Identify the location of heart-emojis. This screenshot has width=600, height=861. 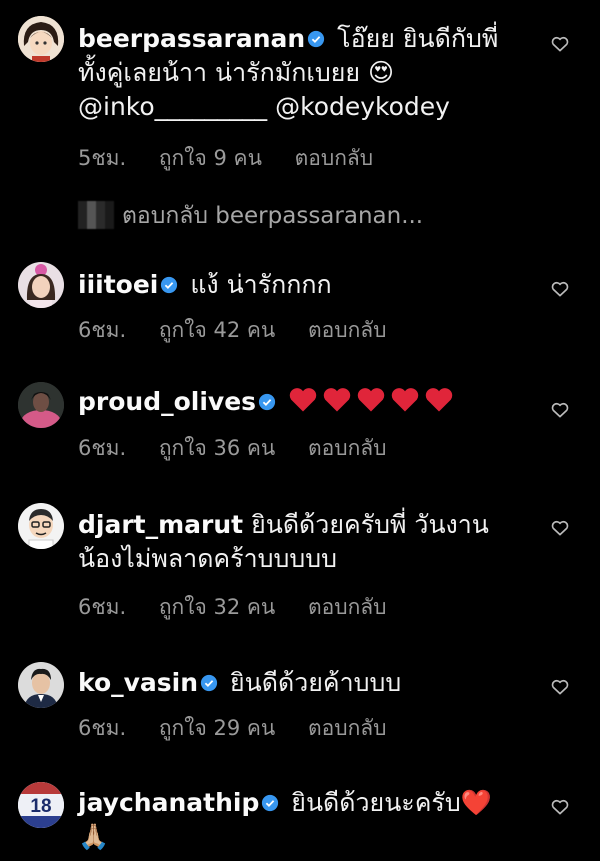
(373, 401).